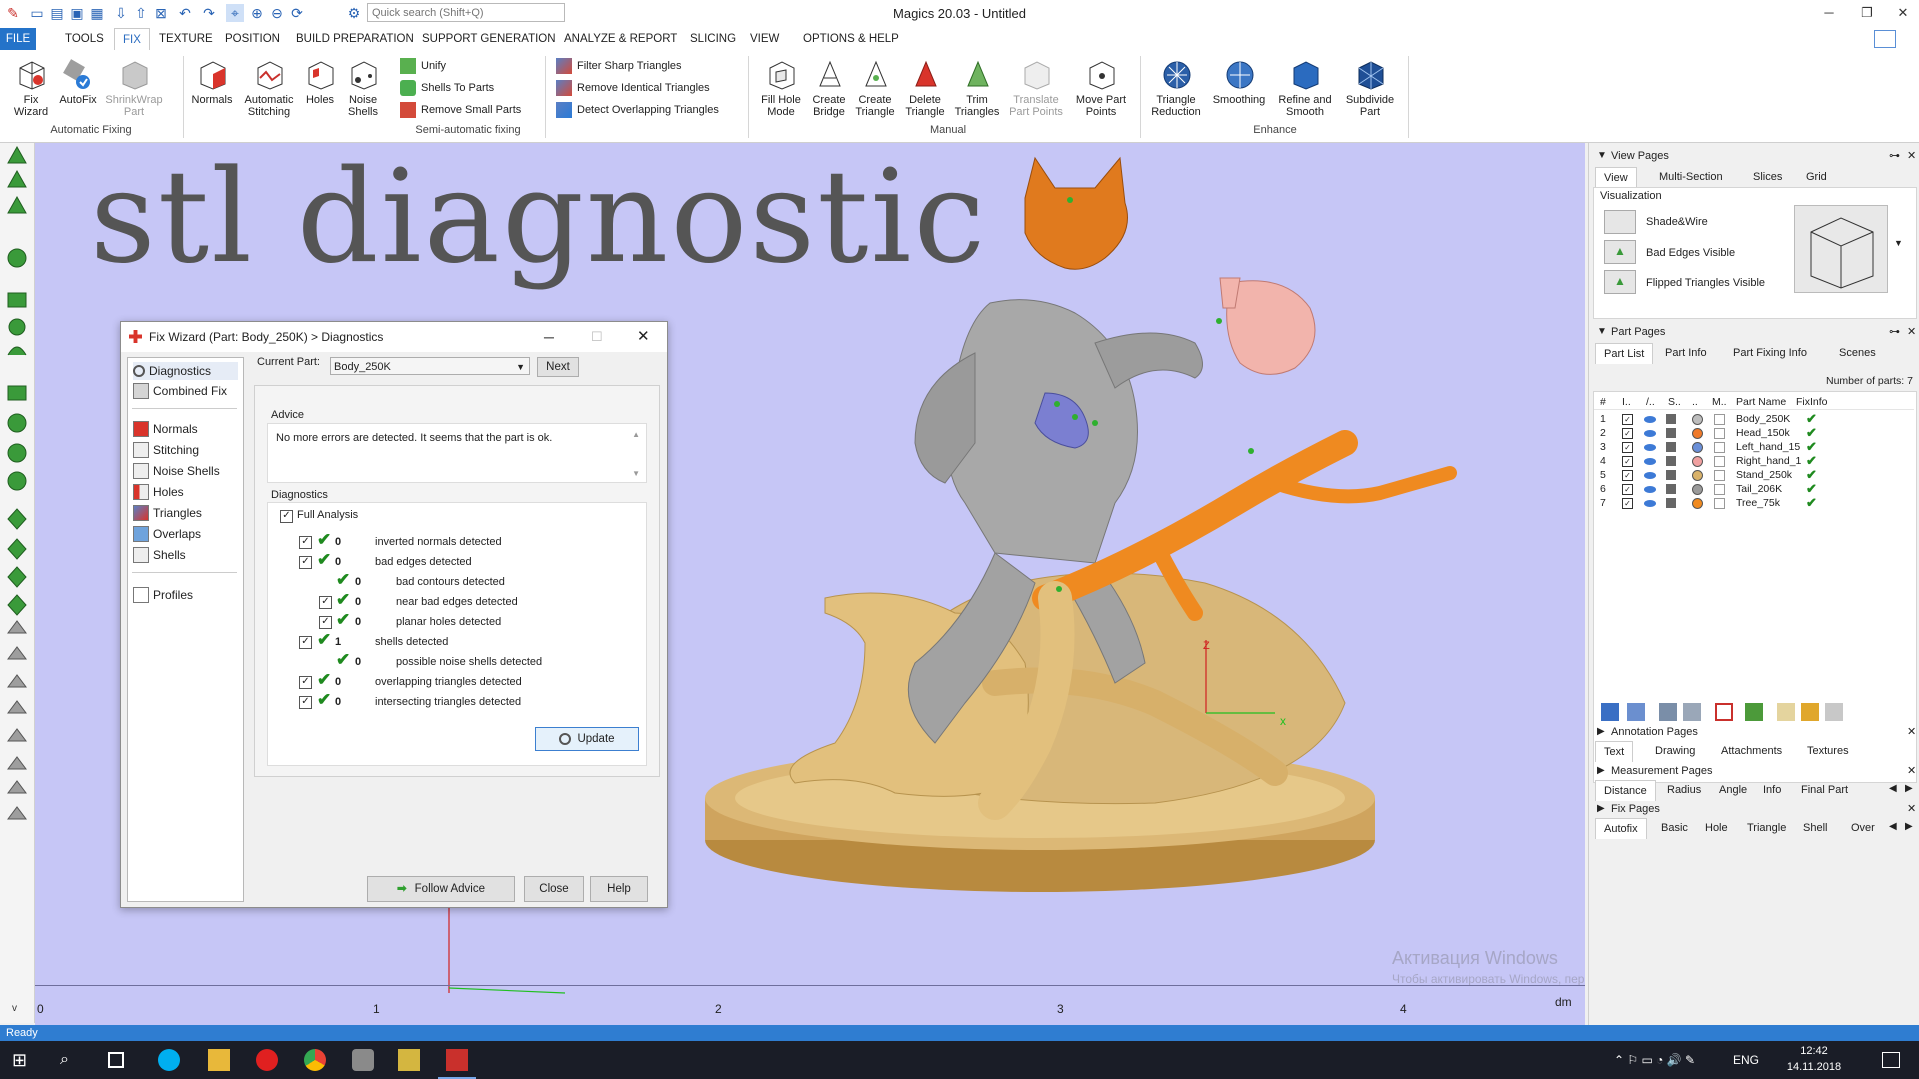 This screenshot has width=1919, height=1079. I want to click on select-icon: ⌖, so click(235, 13).